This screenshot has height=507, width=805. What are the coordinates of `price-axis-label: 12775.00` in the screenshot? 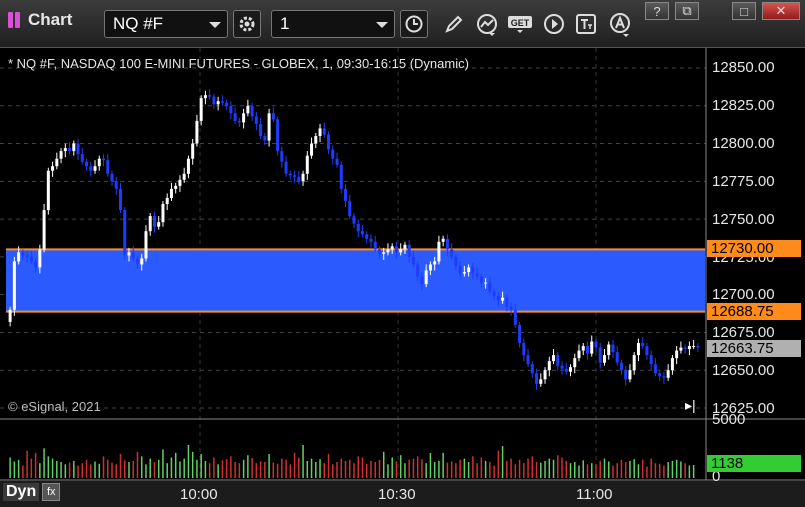 It's located at (743, 181).